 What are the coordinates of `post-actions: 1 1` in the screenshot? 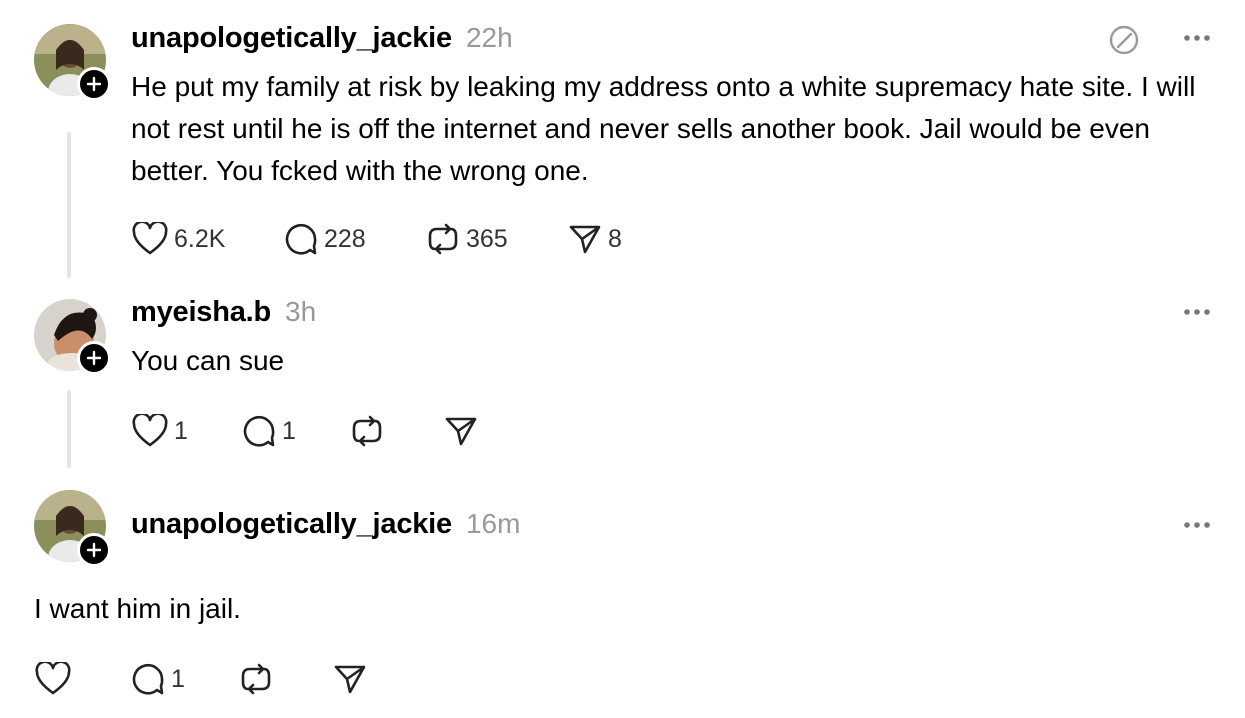 It's located at (318, 431).